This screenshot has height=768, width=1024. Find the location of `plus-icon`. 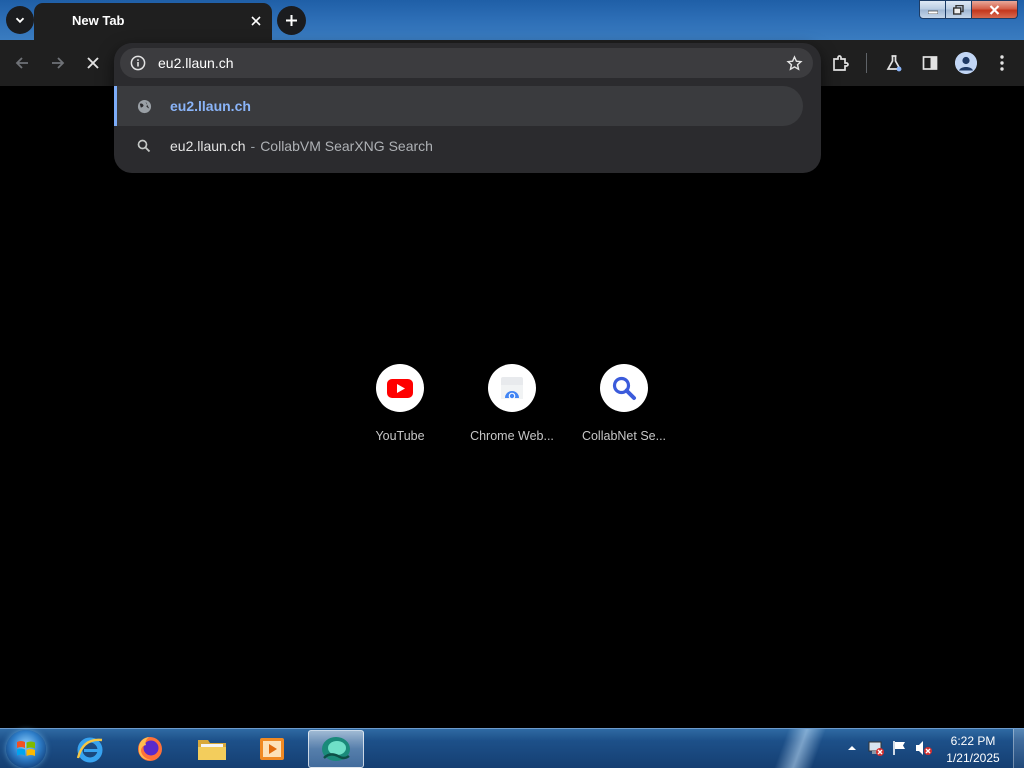

plus-icon is located at coordinates (291, 20).